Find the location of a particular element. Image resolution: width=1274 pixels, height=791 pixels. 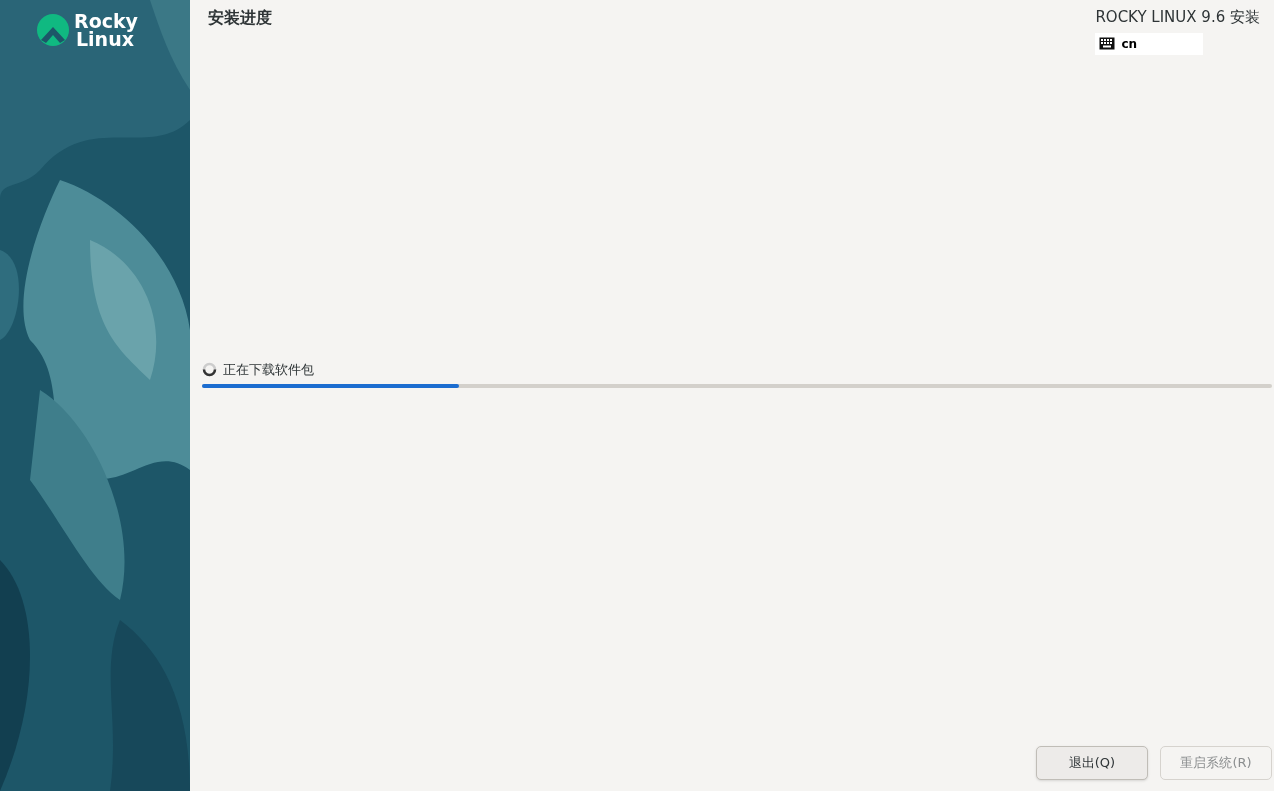

spinner-icon is located at coordinates (209, 369).